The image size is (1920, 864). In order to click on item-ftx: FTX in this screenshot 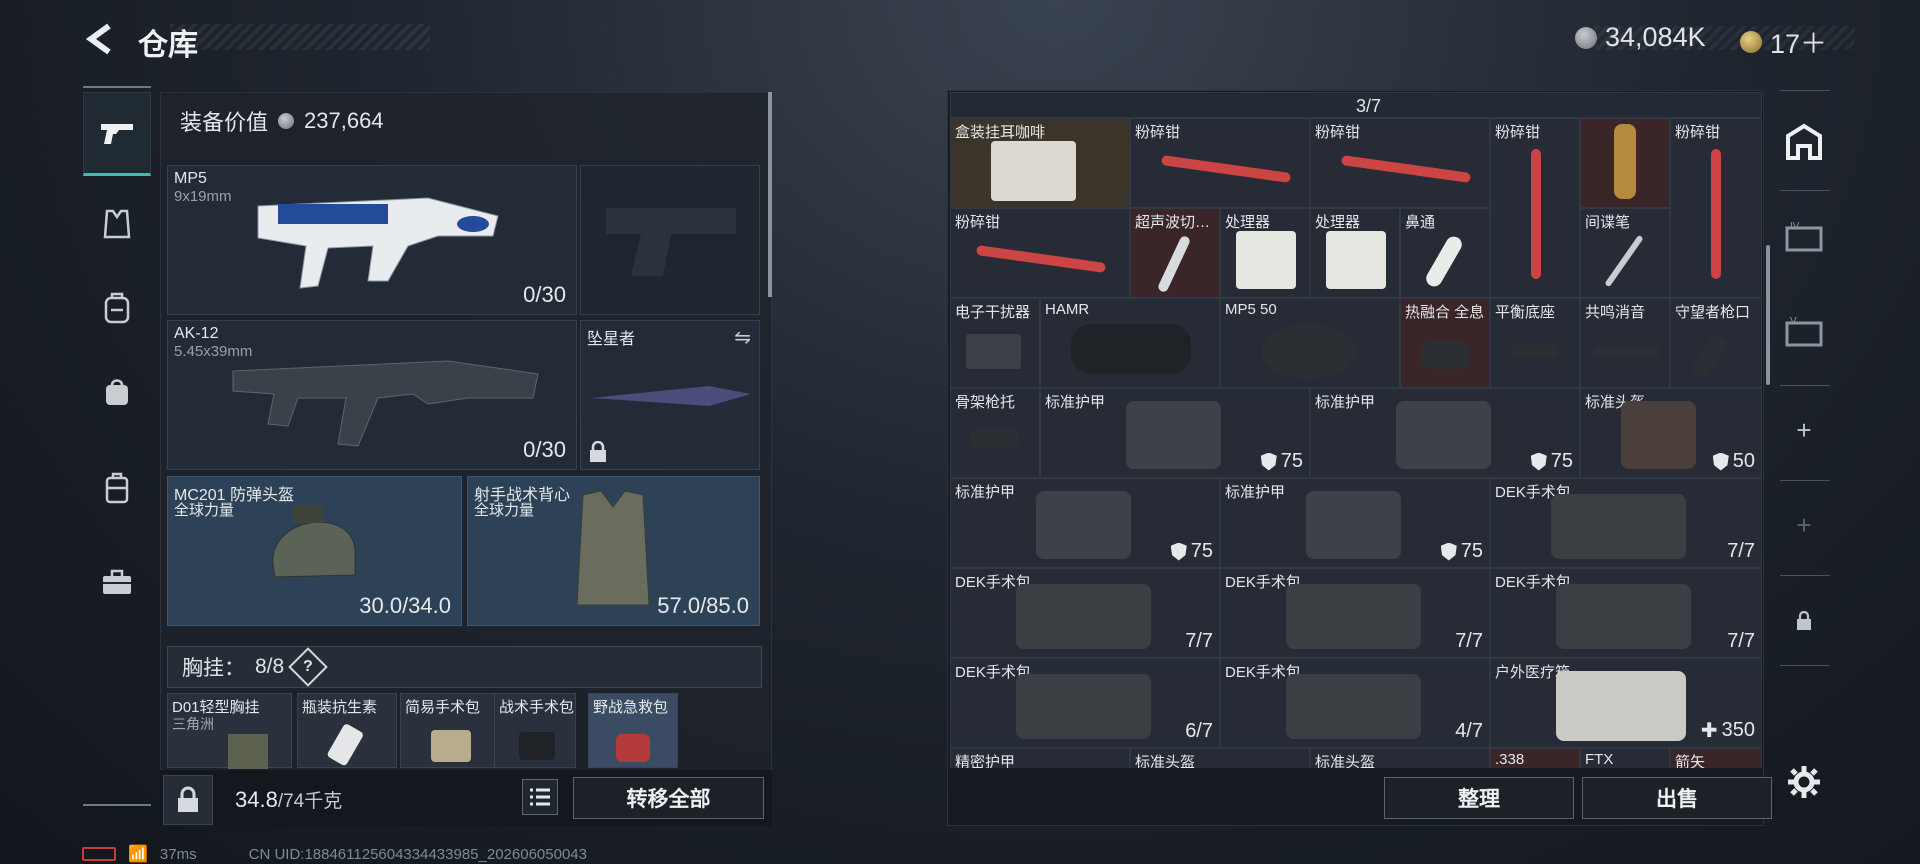, I will do `click(1625, 758)`.